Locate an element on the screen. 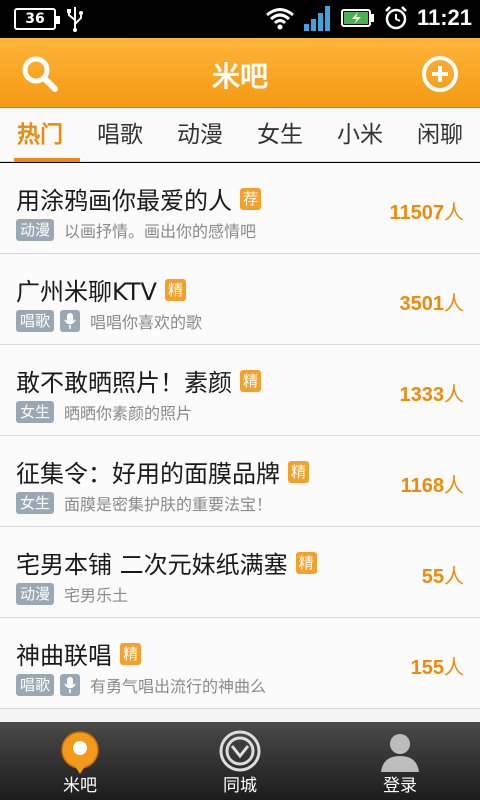 Image resolution: width=480 pixels, height=800 pixels. item-title-row: 宅男本铺 二次元妹纸满塞 精 is located at coordinates (166, 562).